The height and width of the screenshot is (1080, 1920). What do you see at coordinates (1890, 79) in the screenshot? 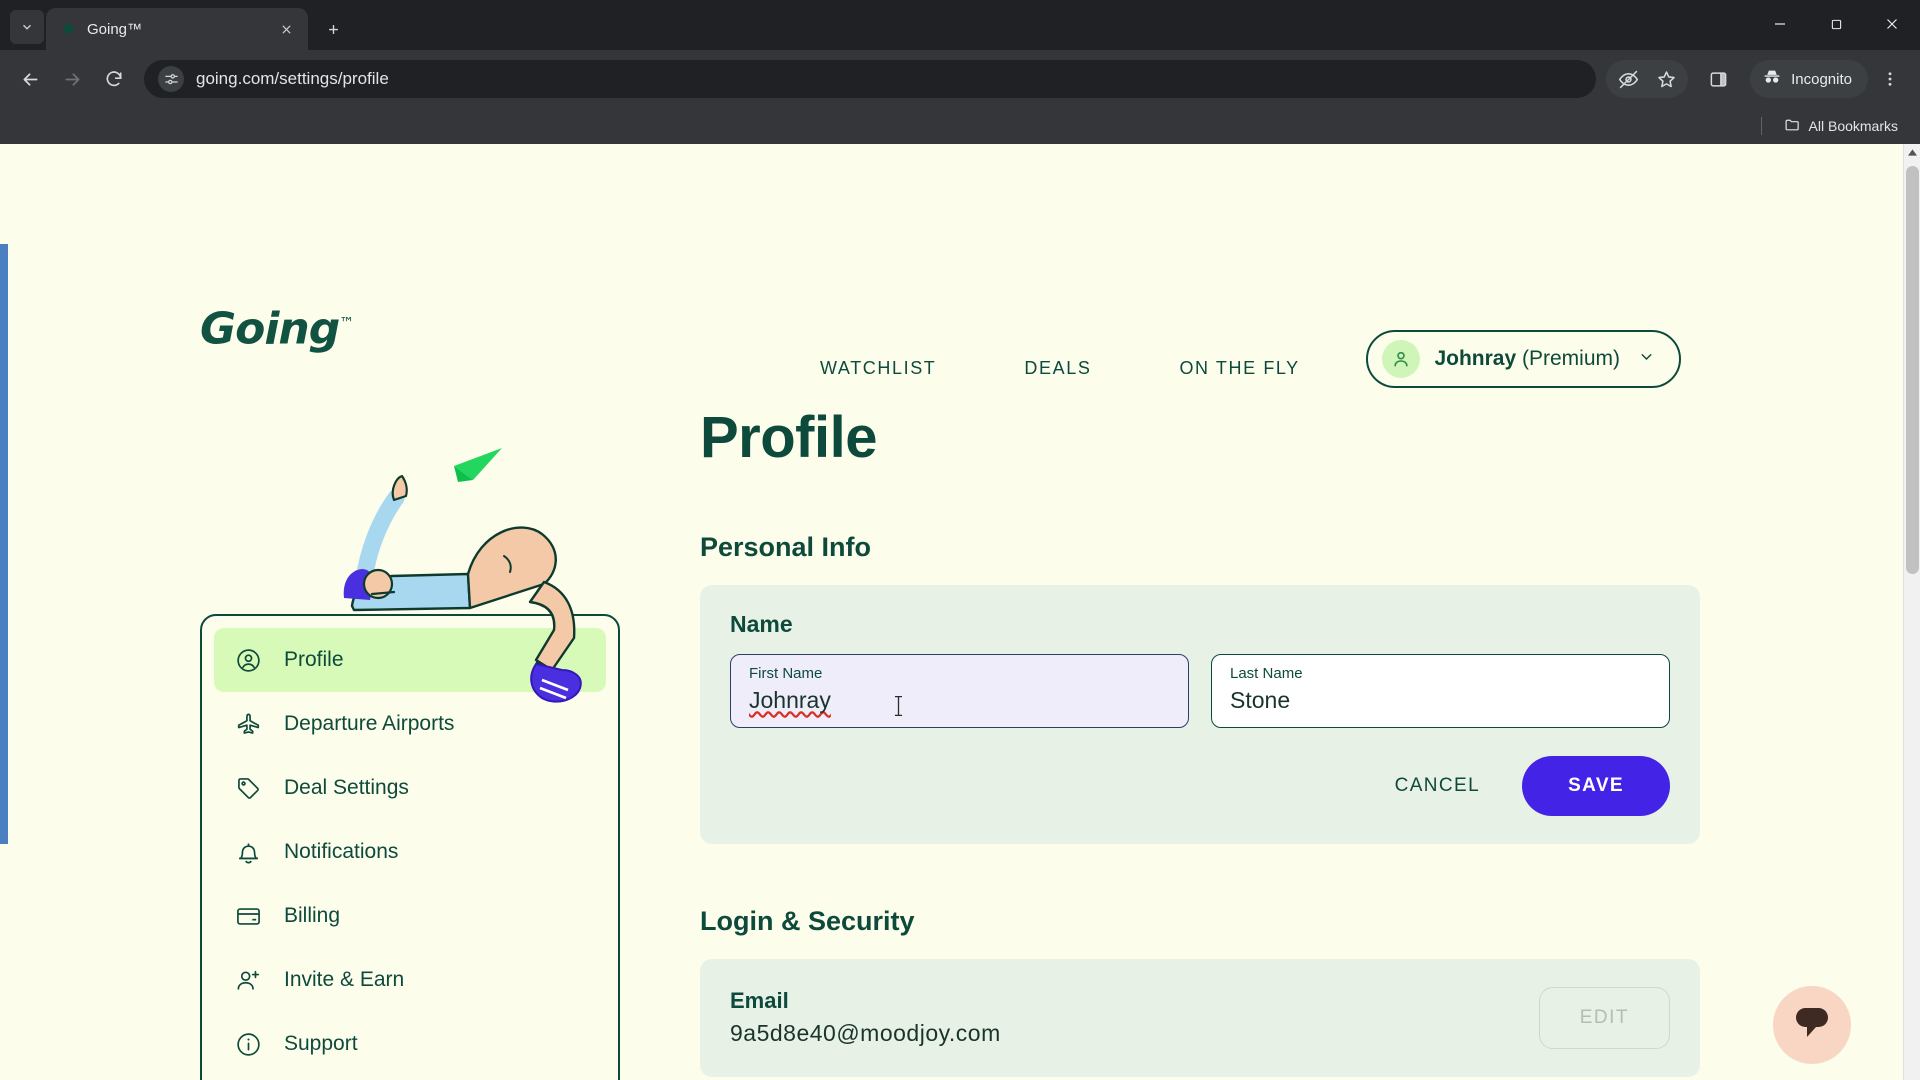
I see `three-dot-menu-icon` at bounding box center [1890, 79].